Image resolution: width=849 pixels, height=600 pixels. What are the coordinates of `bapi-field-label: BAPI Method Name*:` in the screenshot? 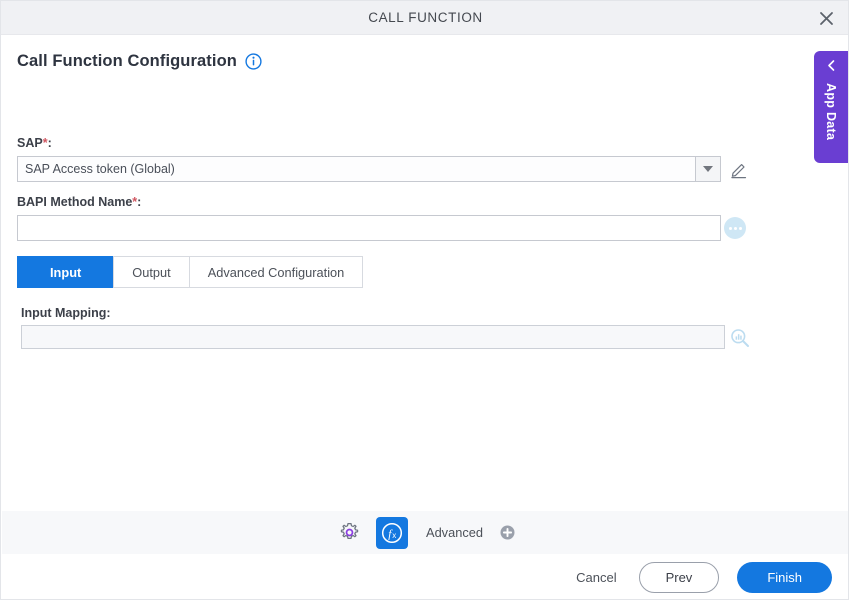 It's located at (79, 202).